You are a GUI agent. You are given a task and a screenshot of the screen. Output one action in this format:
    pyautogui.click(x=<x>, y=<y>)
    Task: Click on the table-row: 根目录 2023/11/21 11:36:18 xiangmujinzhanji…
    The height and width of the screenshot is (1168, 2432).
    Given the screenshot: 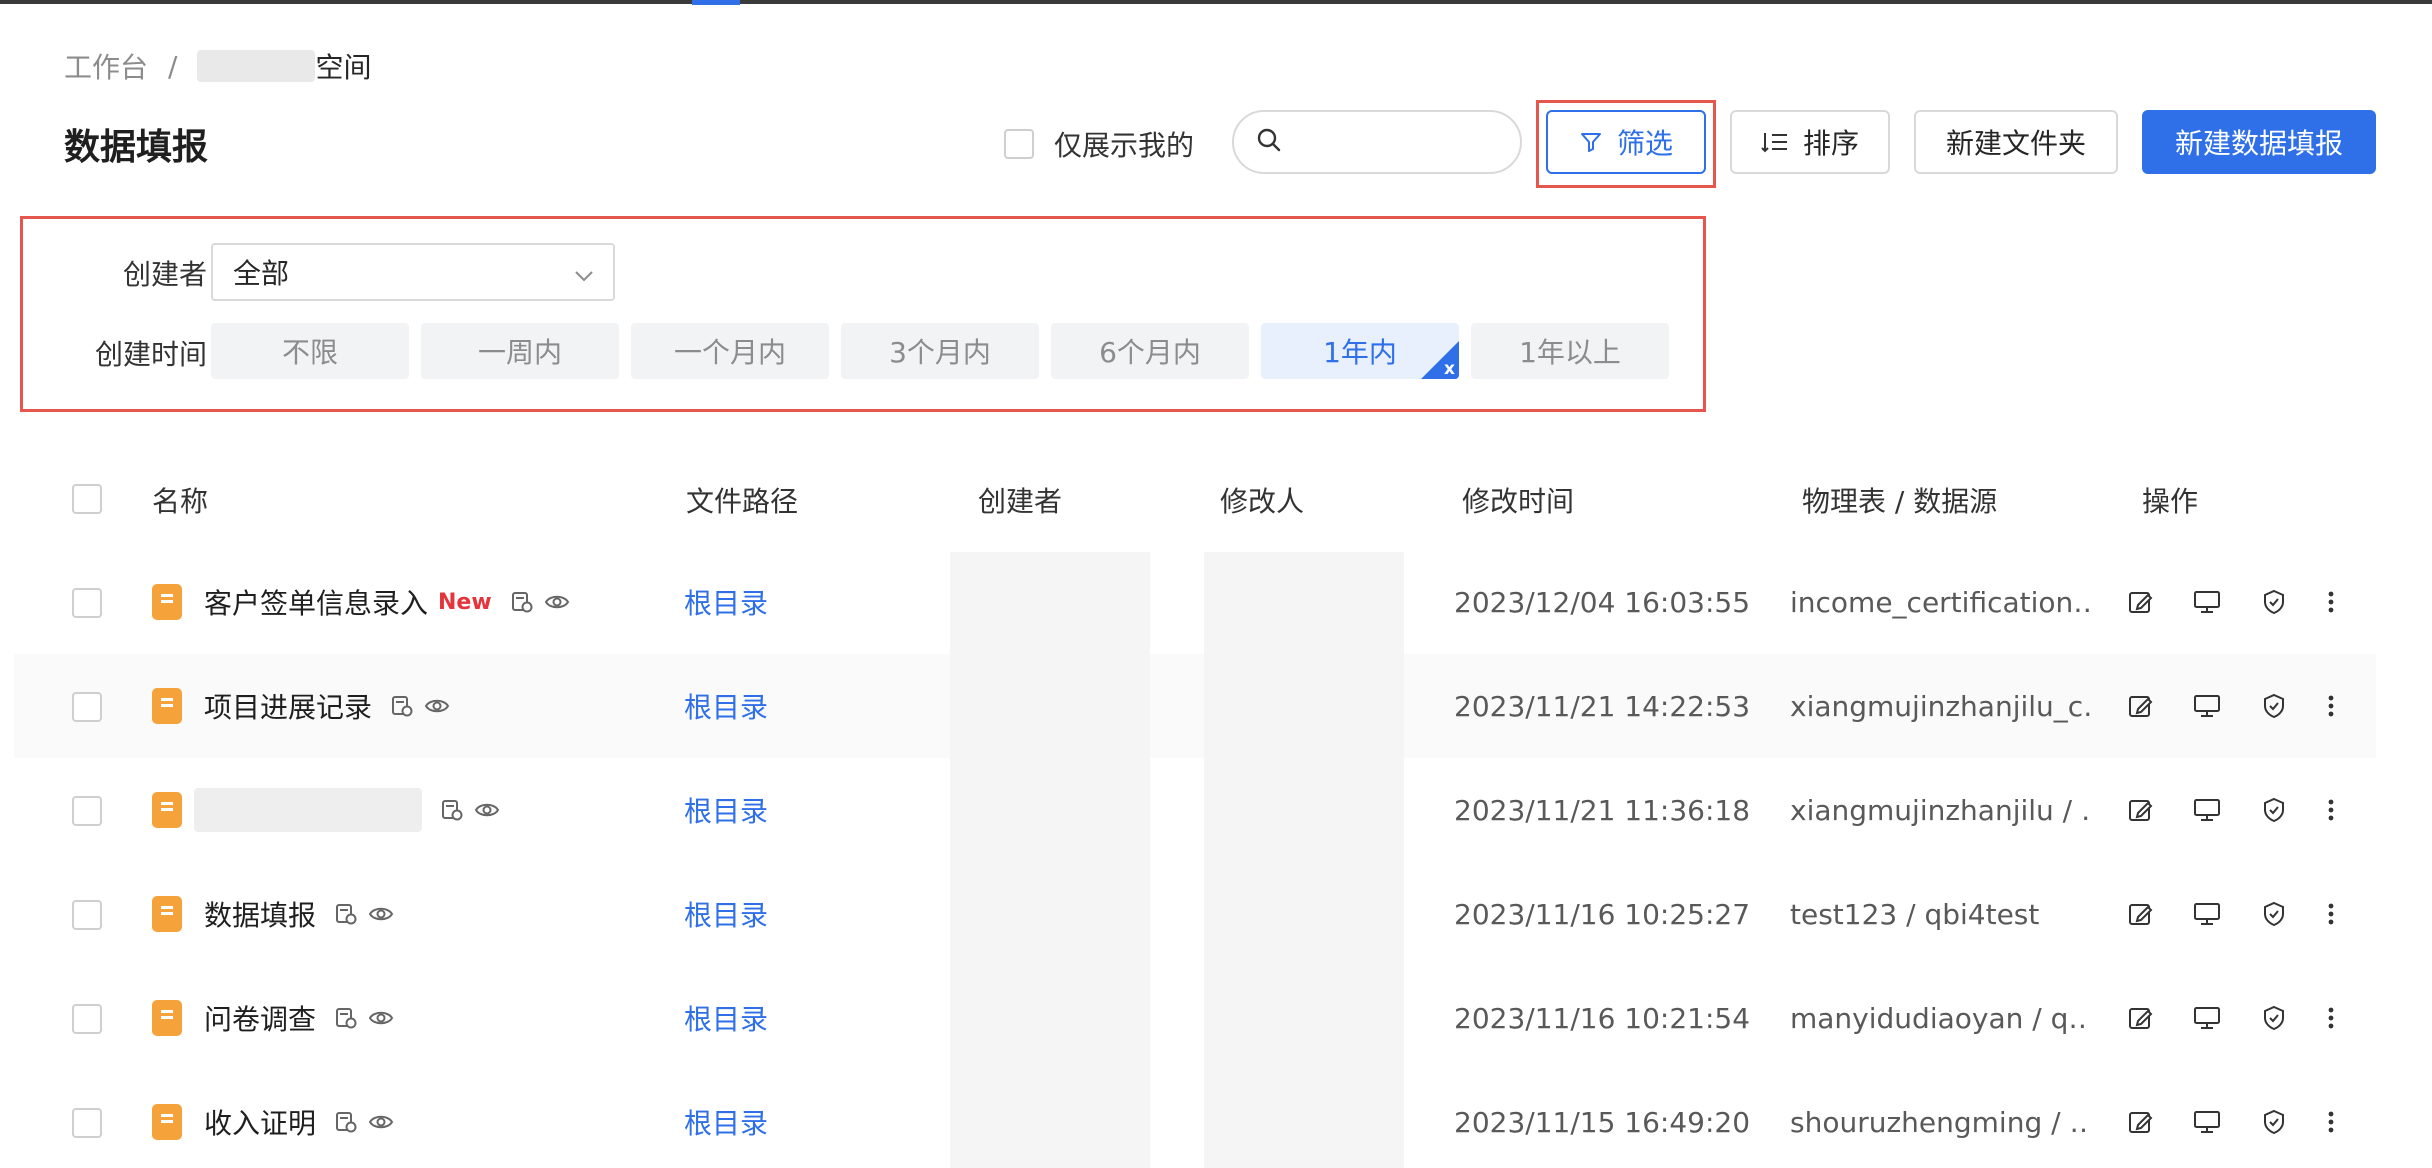 What is the action you would take?
    pyautogui.click(x=1195, y=810)
    